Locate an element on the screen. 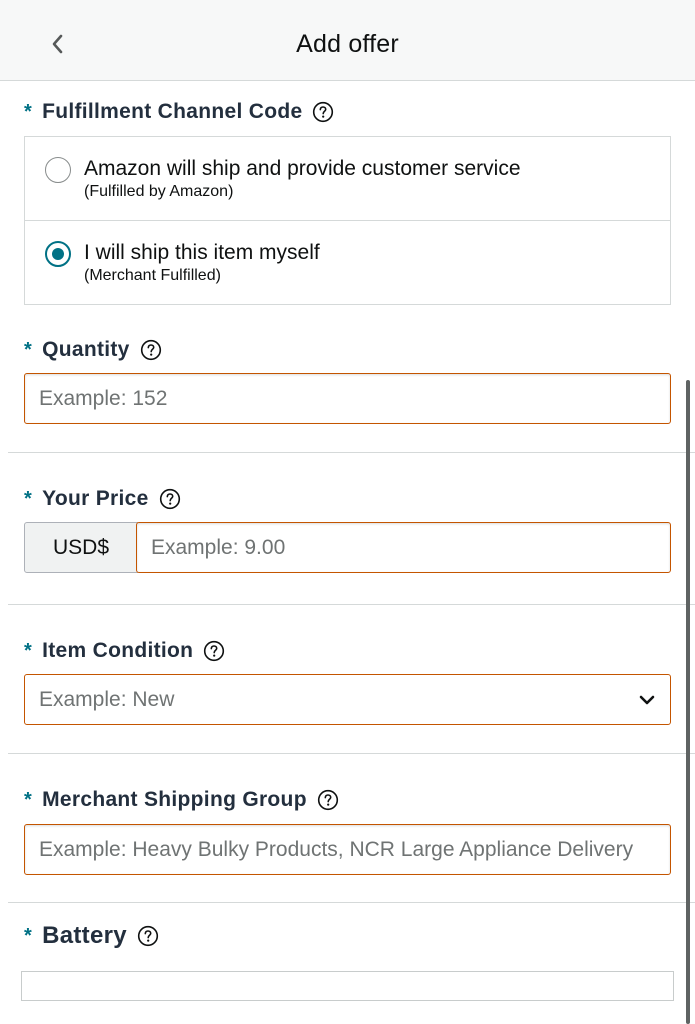 The image size is (695, 1024). radio-option-fba-sublabel: (Fulfilled by Amazon) is located at coordinates (159, 191).